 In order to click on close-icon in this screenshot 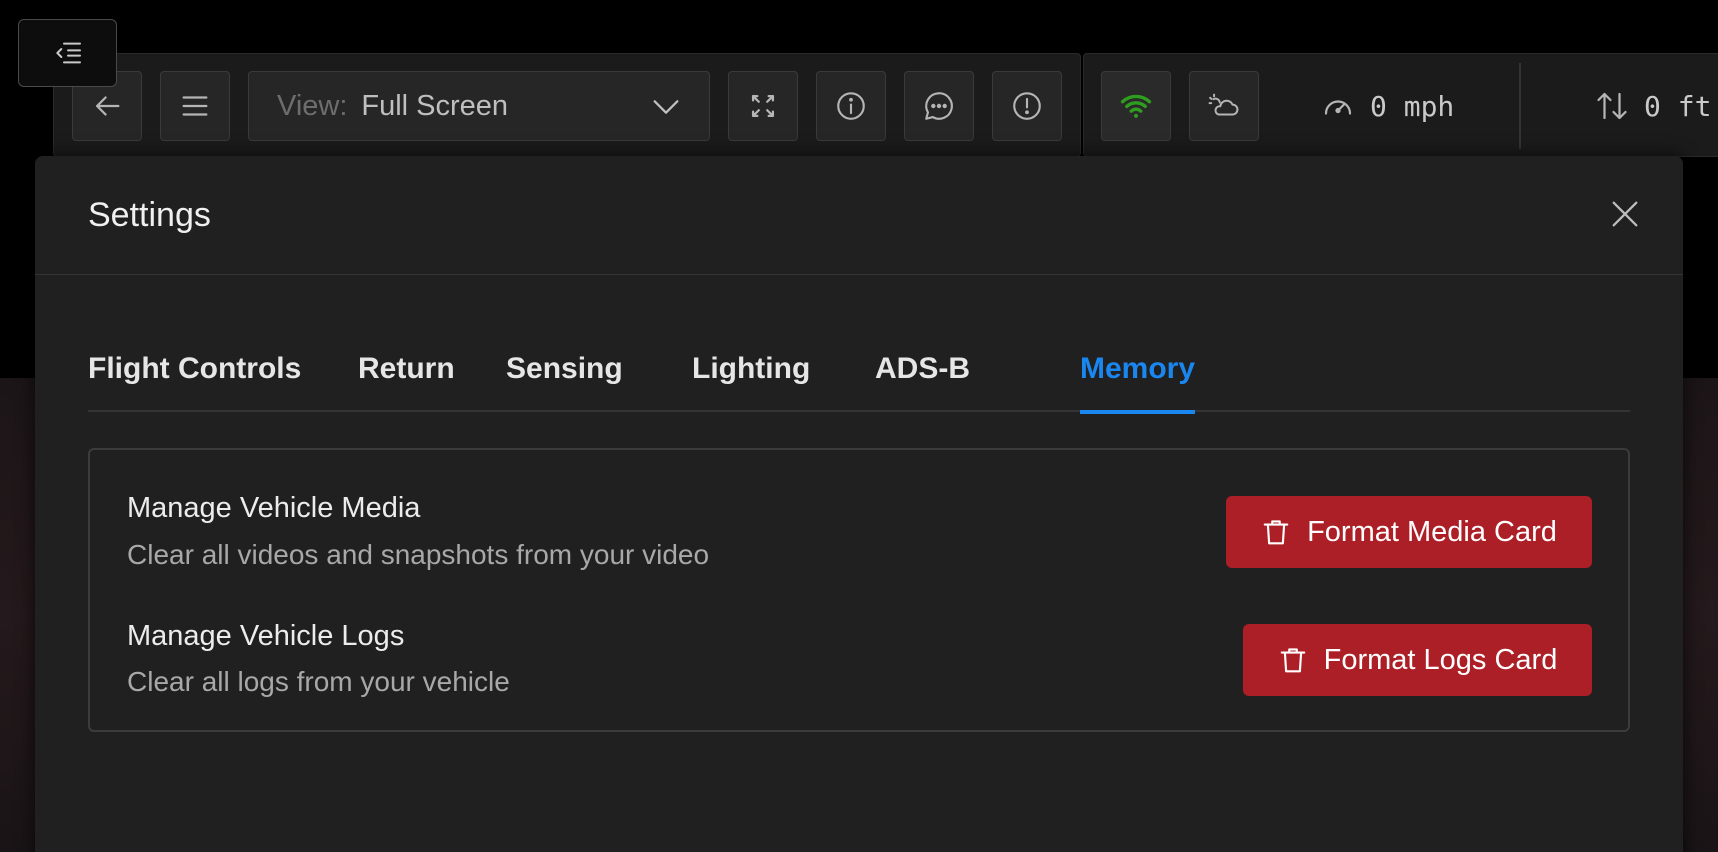, I will do `click(1625, 214)`.